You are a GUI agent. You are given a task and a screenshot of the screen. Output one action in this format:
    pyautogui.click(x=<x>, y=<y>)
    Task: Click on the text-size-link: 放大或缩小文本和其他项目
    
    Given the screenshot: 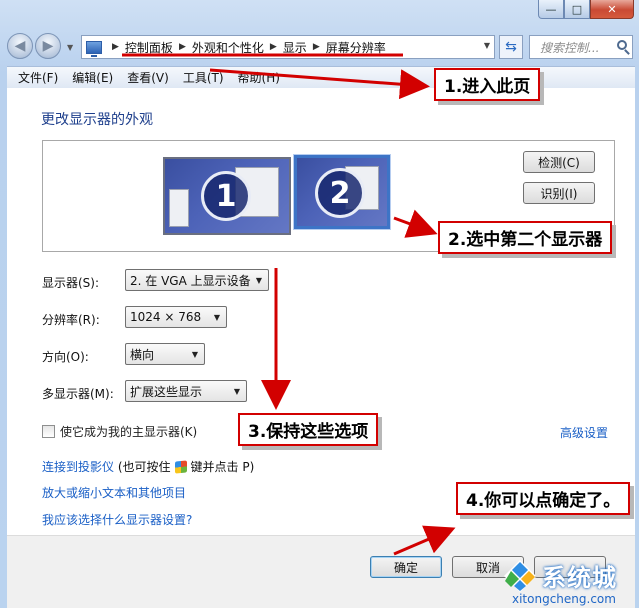 What is the action you would take?
    pyautogui.click(x=114, y=492)
    